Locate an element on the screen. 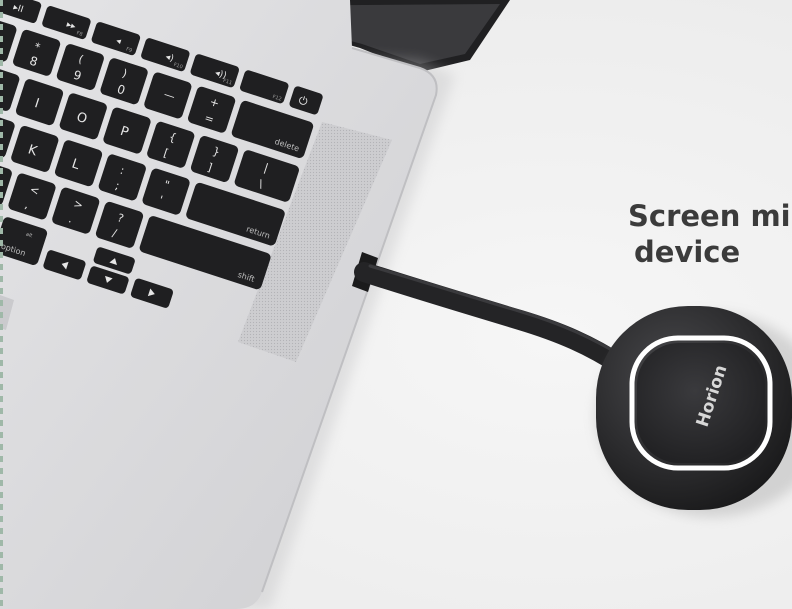 This screenshot has height=609, width=792. wireless-dongle: Horion is located at coordinates (694, 411).